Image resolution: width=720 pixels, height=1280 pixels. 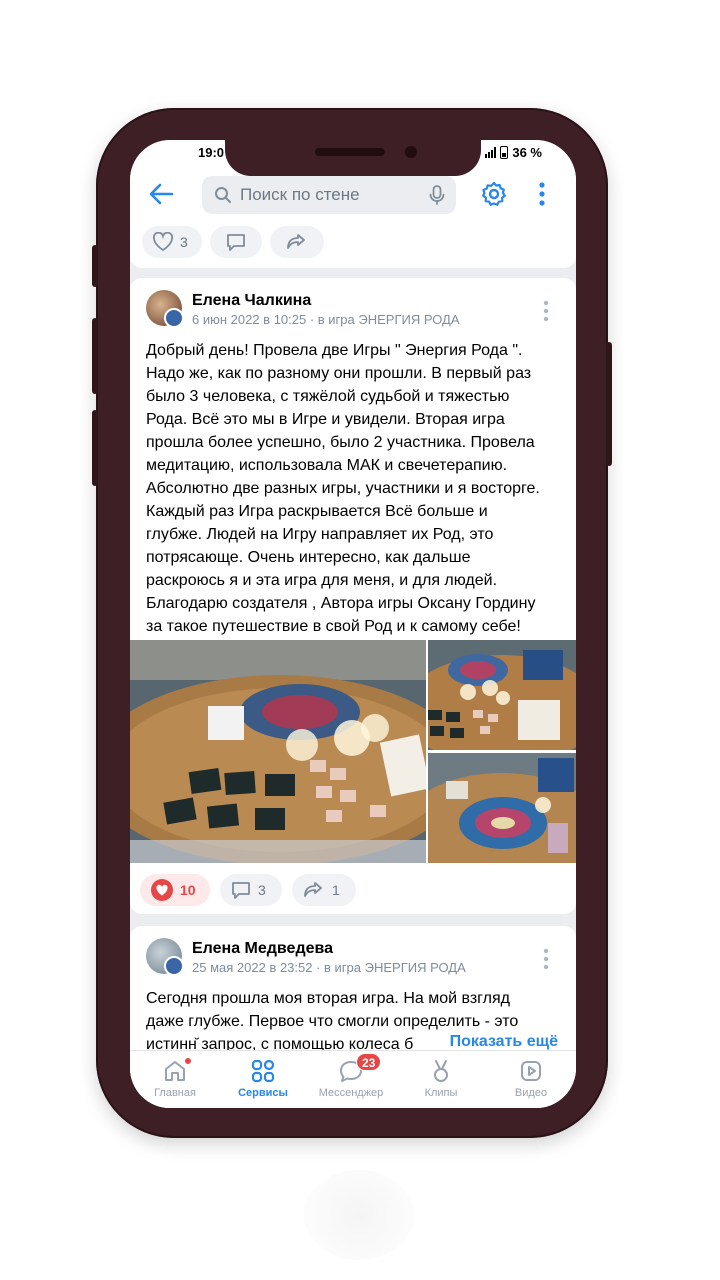 I want to click on heart-filled-icon, so click(x=162, y=890).